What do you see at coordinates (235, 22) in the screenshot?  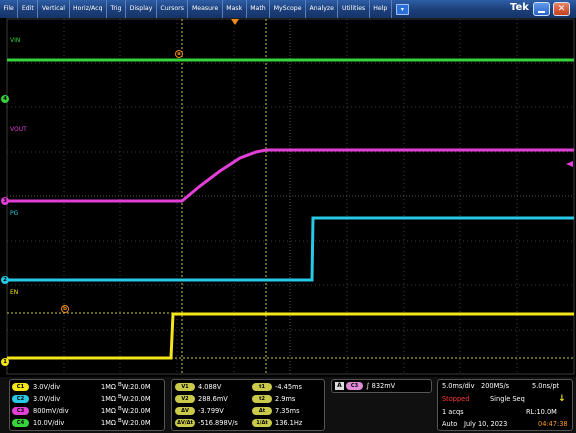 I see `trigger-position-marker` at bounding box center [235, 22].